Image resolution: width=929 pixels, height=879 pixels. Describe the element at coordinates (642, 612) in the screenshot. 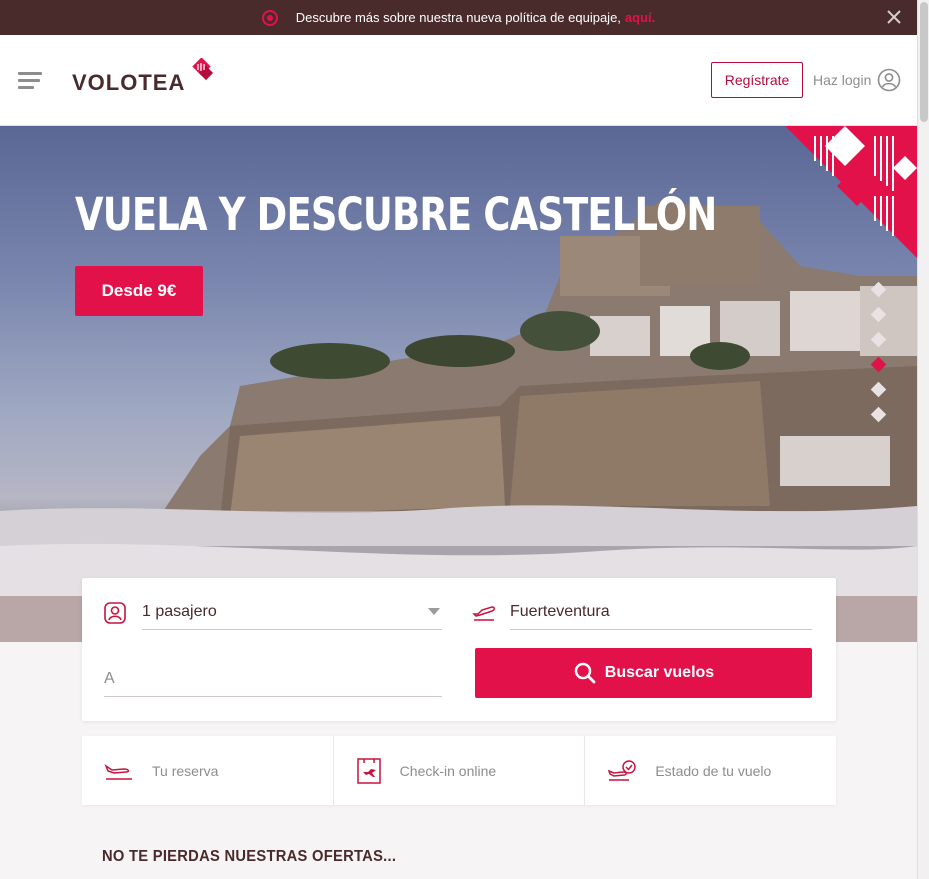

I see `origin-field: Fuerteventura` at that location.